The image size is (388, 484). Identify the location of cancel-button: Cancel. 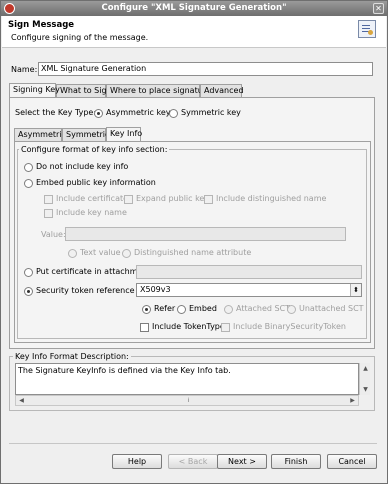
(352, 461).